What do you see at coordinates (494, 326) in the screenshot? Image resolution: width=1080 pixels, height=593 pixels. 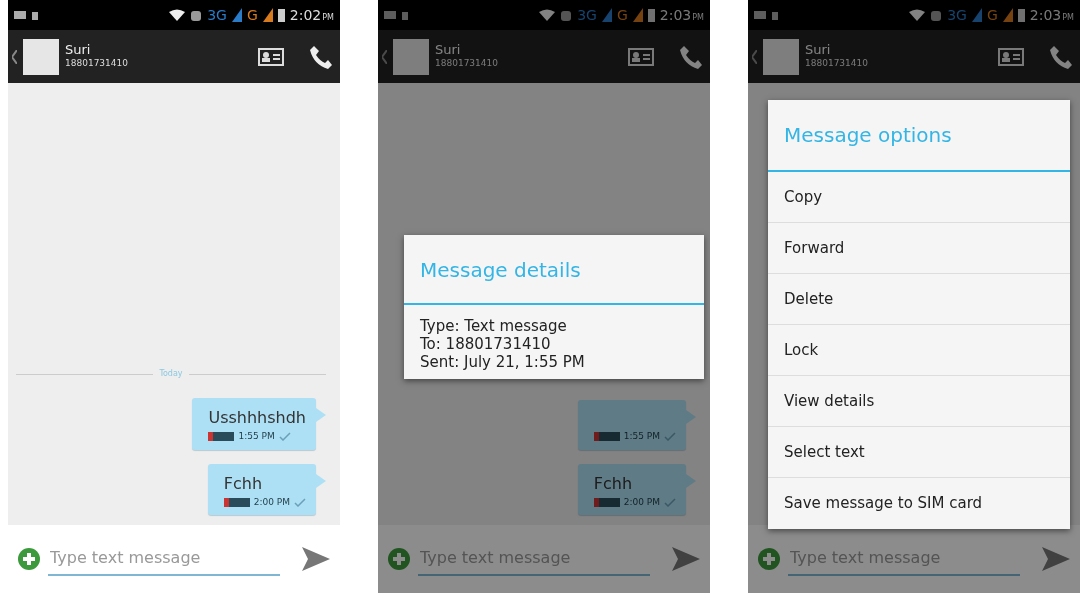 I see `detail-line: Type: Text message` at bounding box center [494, 326].